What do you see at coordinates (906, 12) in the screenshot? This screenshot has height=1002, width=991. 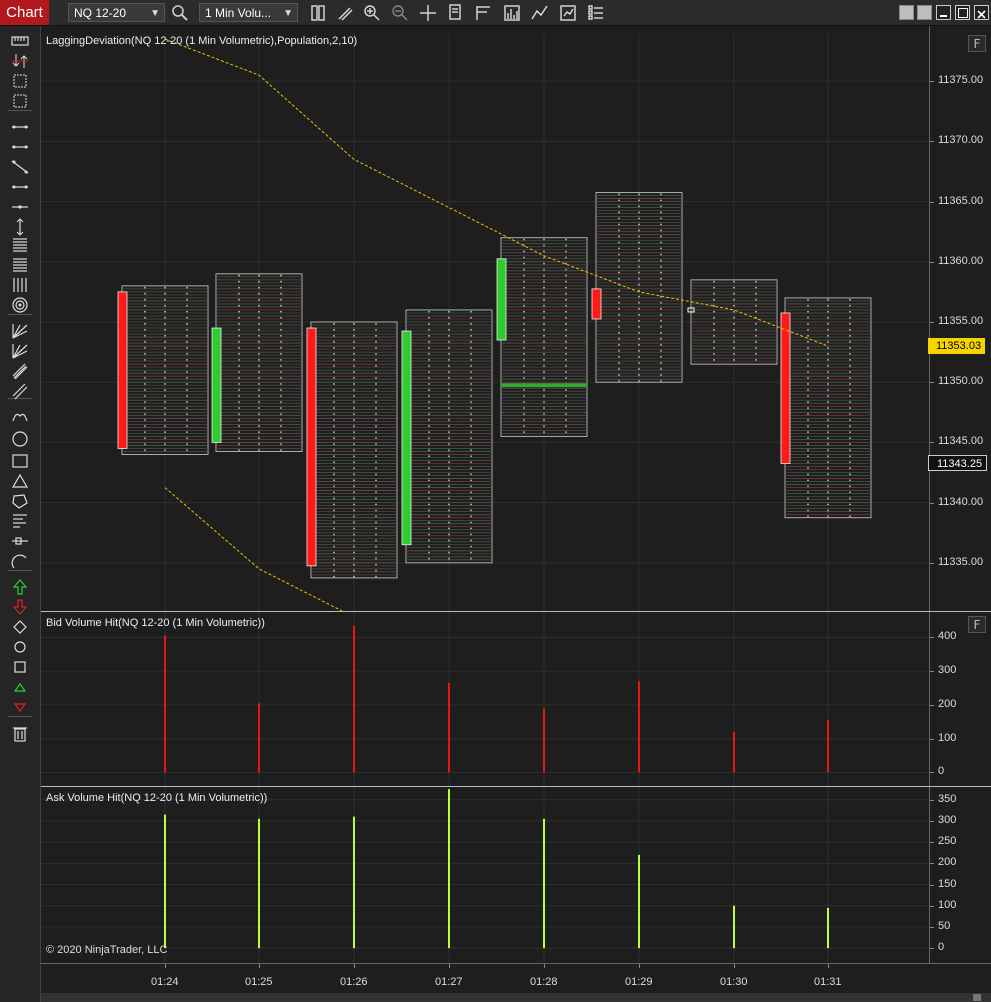 I see `minimize-alt-button` at bounding box center [906, 12].